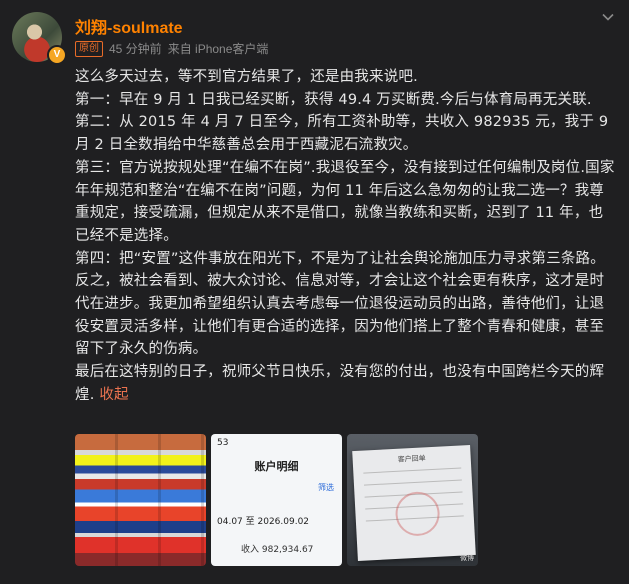 Image resolution: width=629 pixels, height=584 pixels. What do you see at coordinates (129, 26) in the screenshot?
I see `username: 刘翔-soulmate` at bounding box center [129, 26].